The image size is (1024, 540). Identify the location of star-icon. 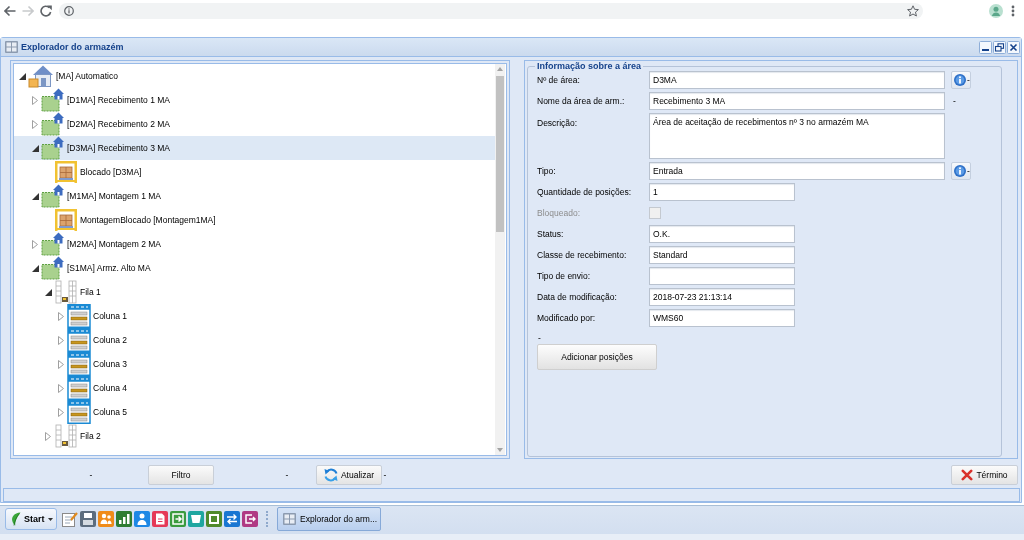
(913, 10).